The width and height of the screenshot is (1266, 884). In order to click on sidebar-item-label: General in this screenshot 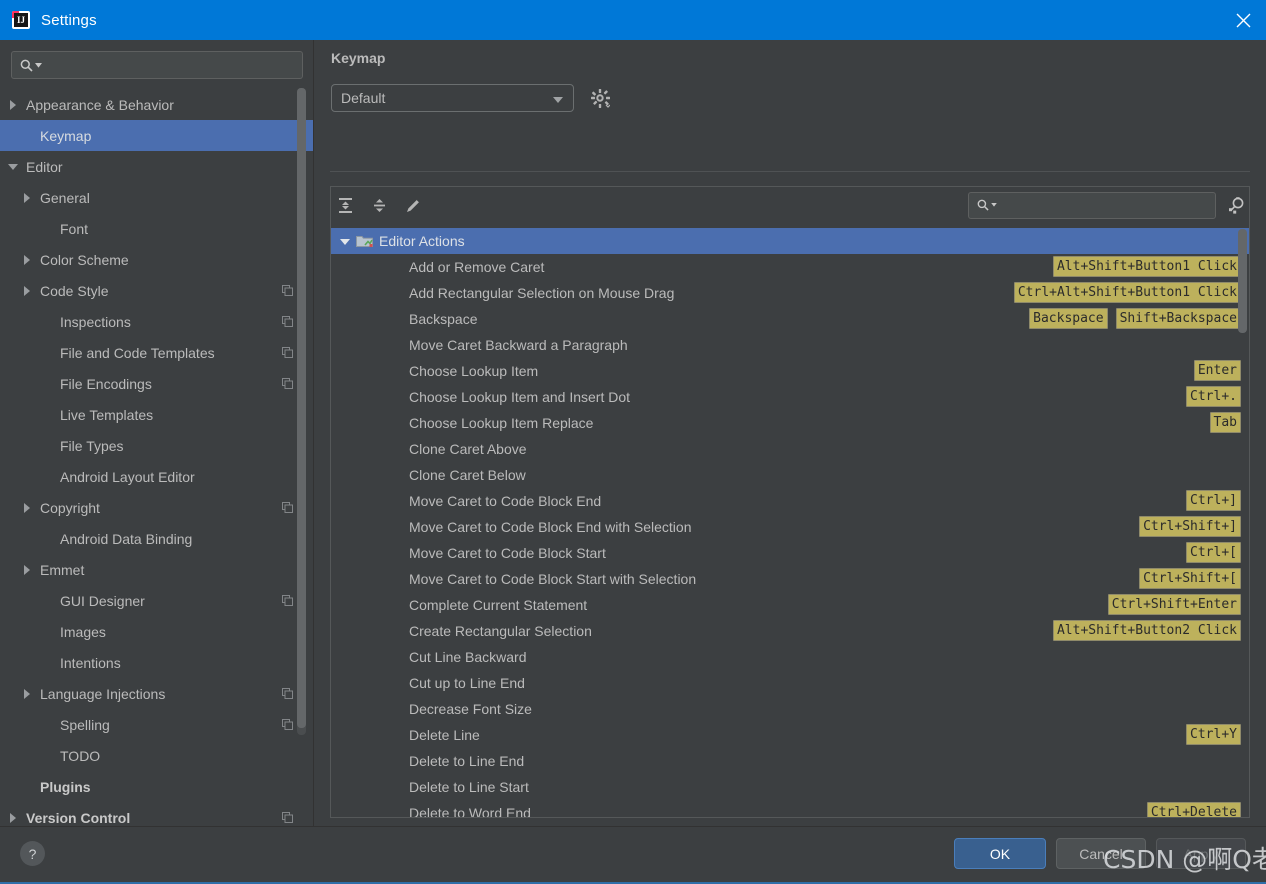, I will do `click(65, 197)`.